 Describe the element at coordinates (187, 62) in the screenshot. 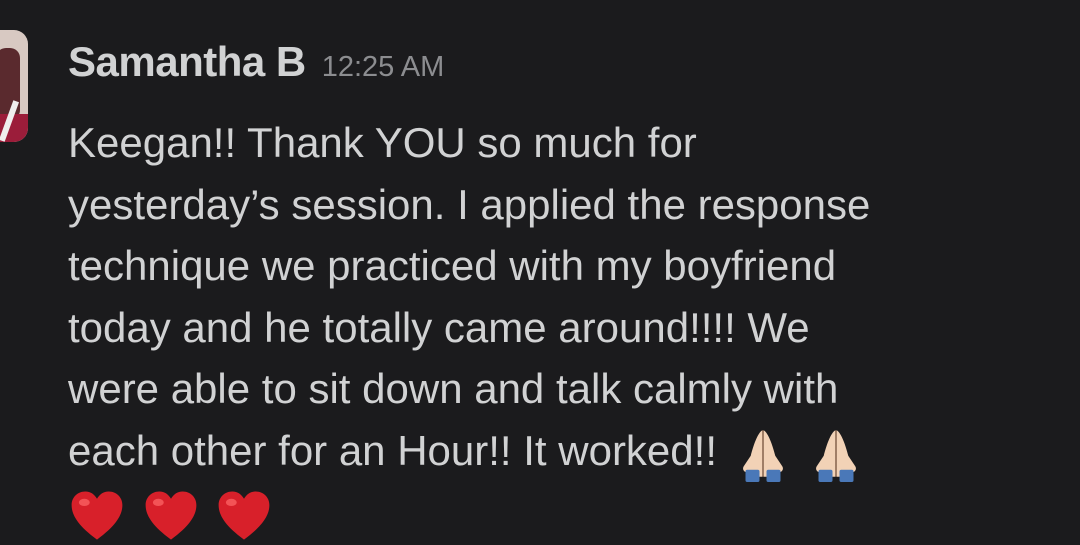

I see `sender-name: Samantha B` at that location.